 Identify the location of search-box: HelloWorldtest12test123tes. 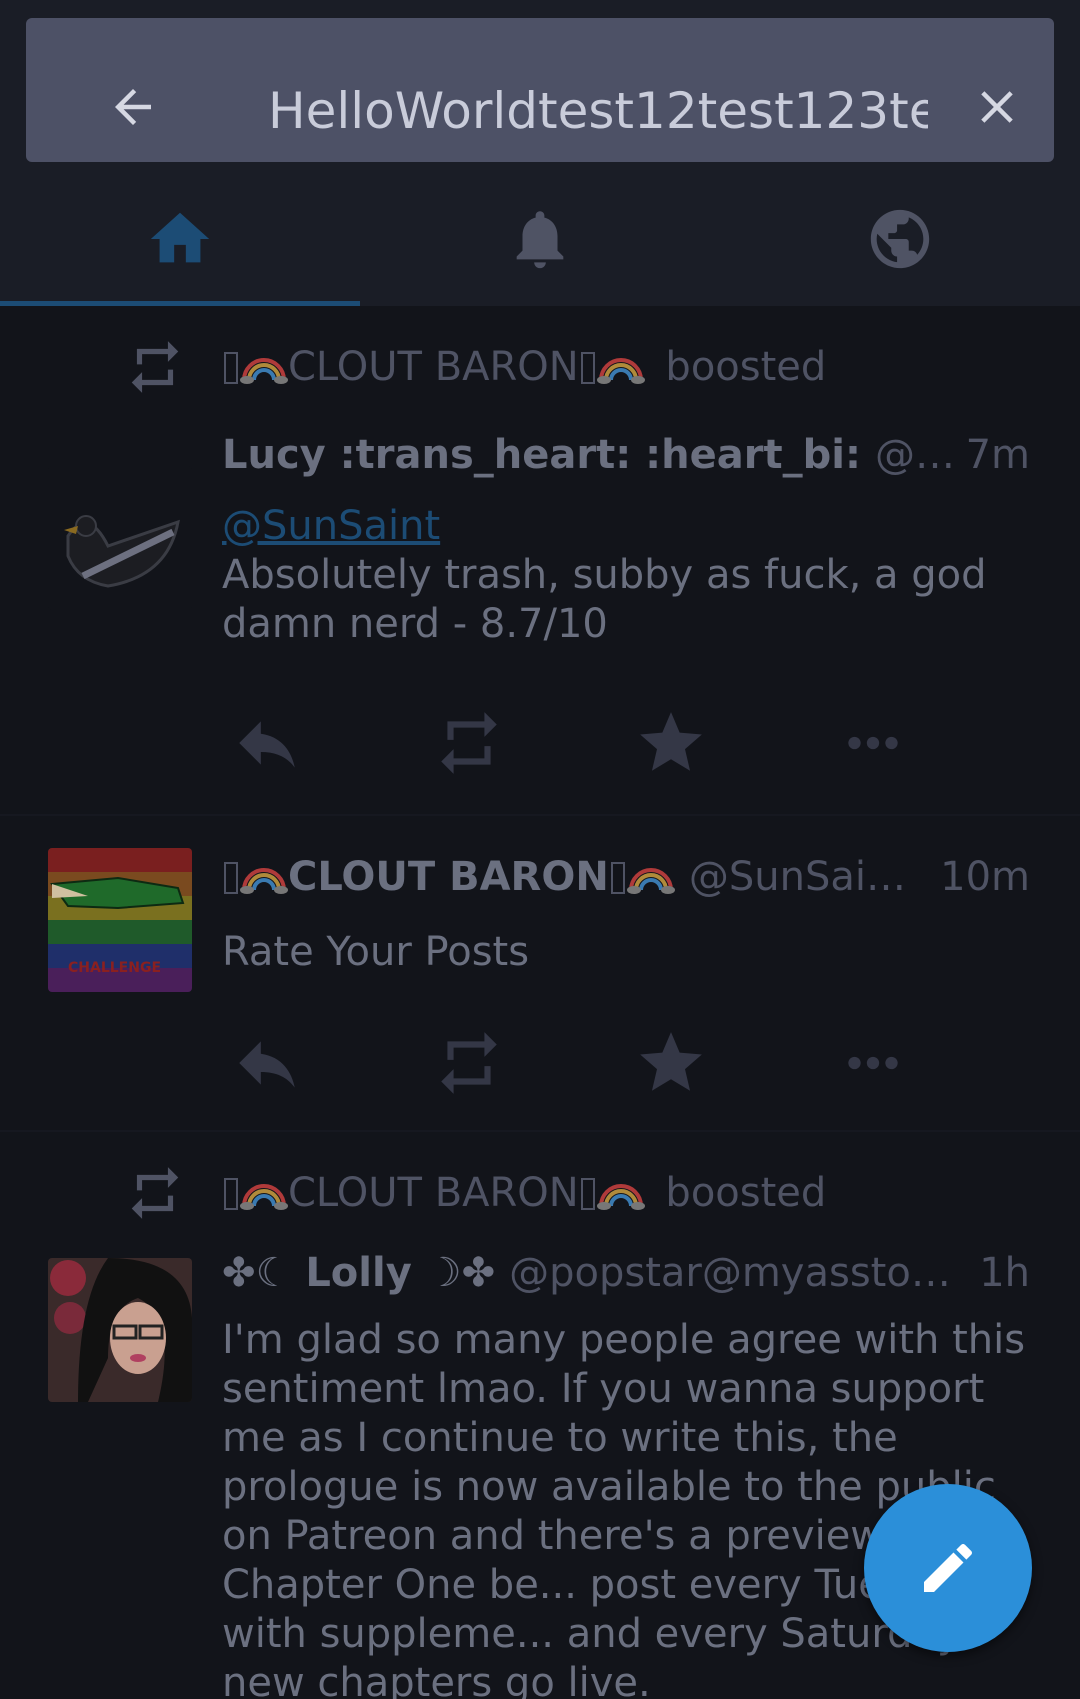
(540, 90).